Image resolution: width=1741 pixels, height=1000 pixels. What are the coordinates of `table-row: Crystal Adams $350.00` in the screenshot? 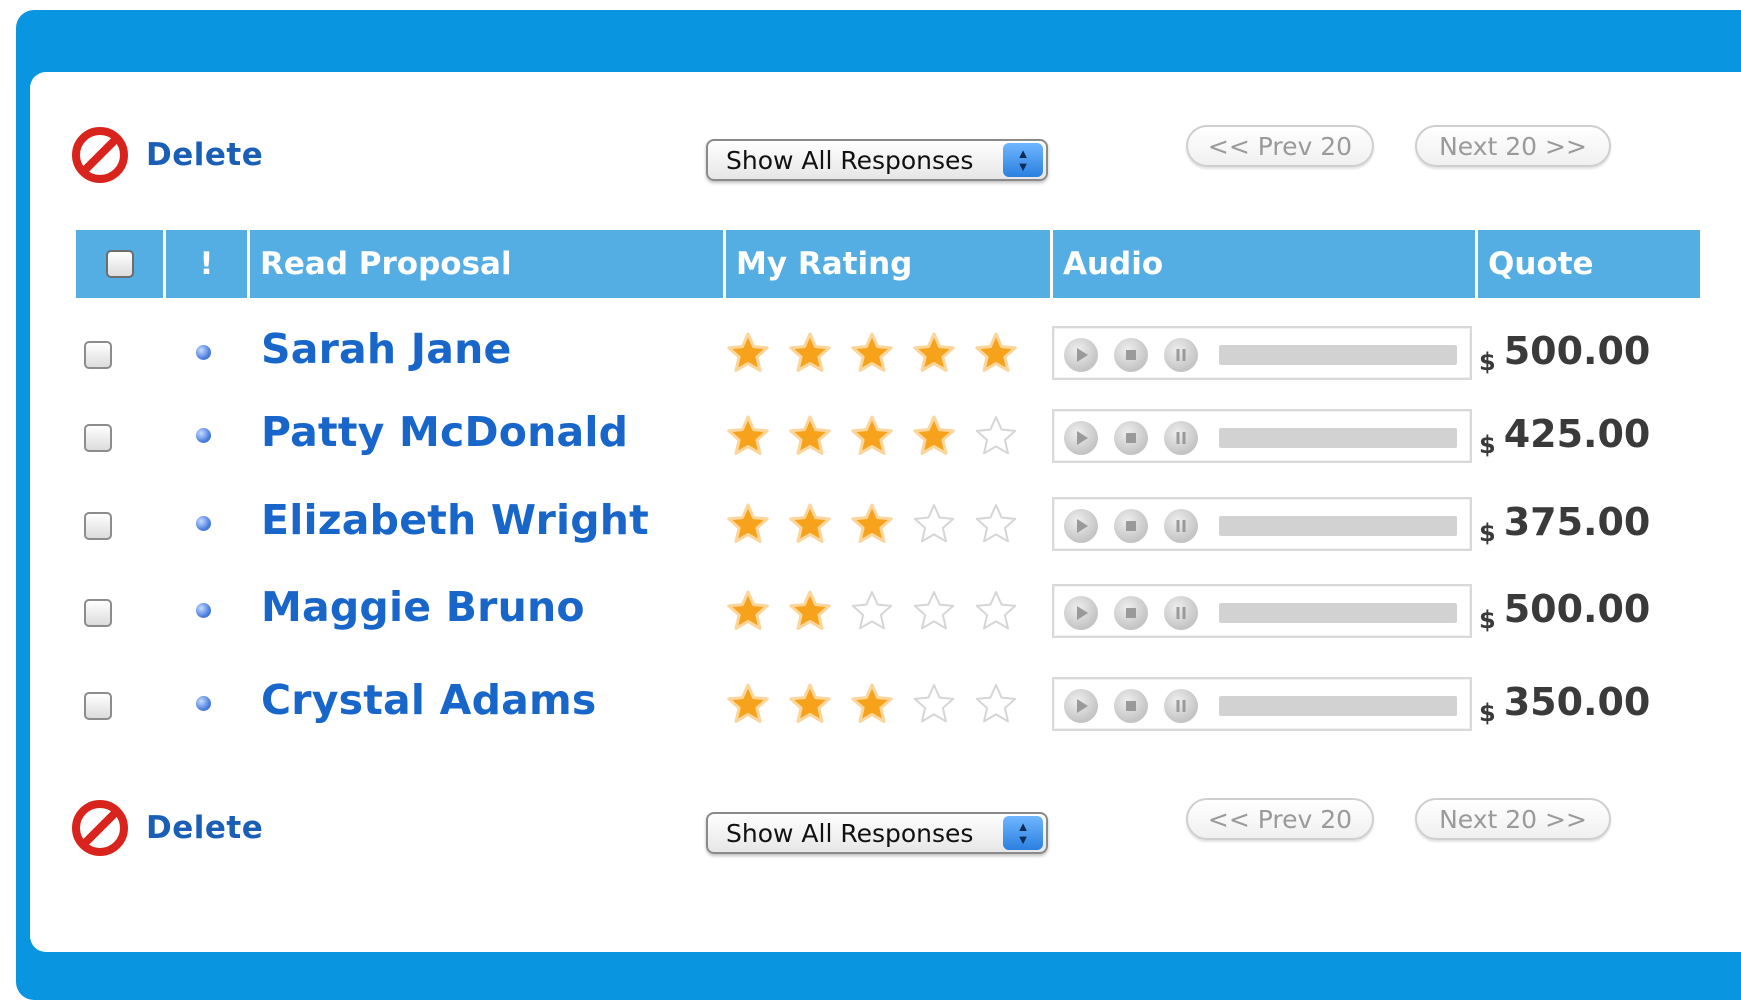 It's located at (888, 703).